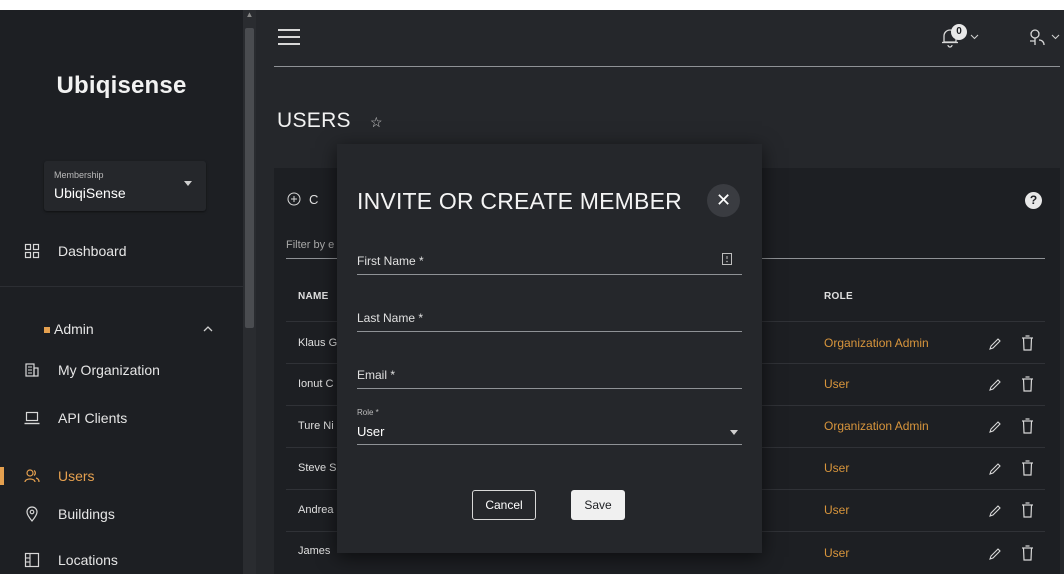 This screenshot has height=575, width=1064. I want to click on last-name-underline, so click(549, 331).